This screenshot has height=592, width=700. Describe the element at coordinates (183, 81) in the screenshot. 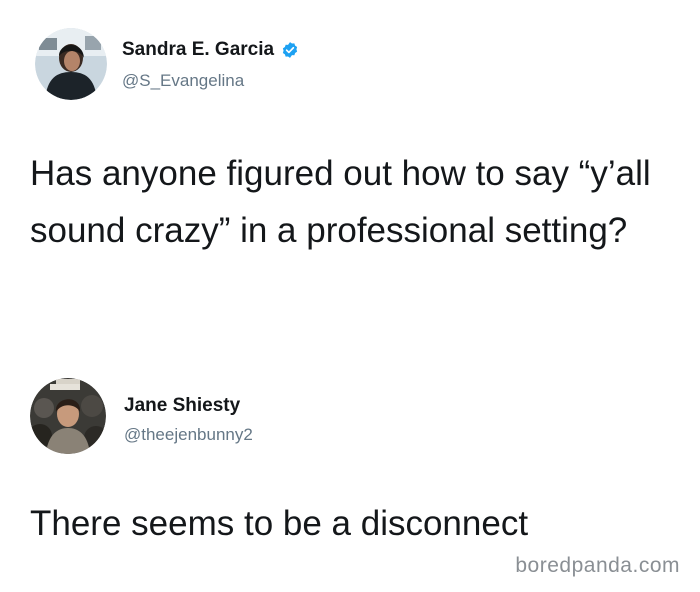

I see `user-handle: @S_Evangelina` at that location.